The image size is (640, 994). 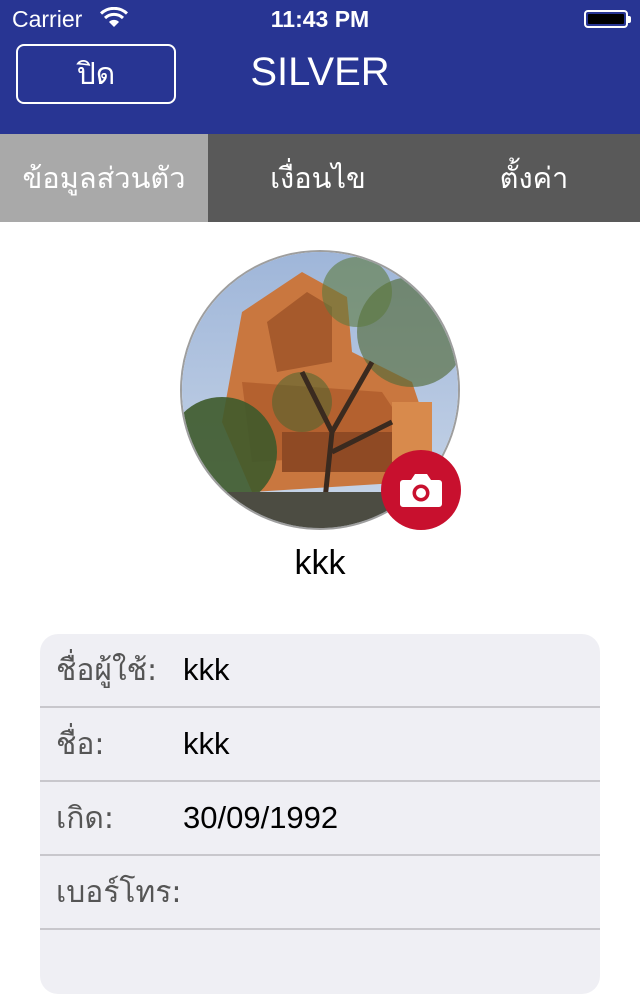 What do you see at coordinates (320, 893) in the screenshot?
I see `field-phone: เบอร์โทร:` at bounding box center [320, 893].